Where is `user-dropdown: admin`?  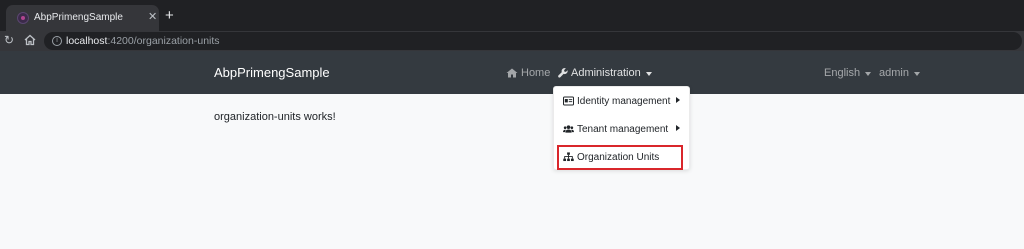
user-dropdown: admin is located at coordinates (899, 73).